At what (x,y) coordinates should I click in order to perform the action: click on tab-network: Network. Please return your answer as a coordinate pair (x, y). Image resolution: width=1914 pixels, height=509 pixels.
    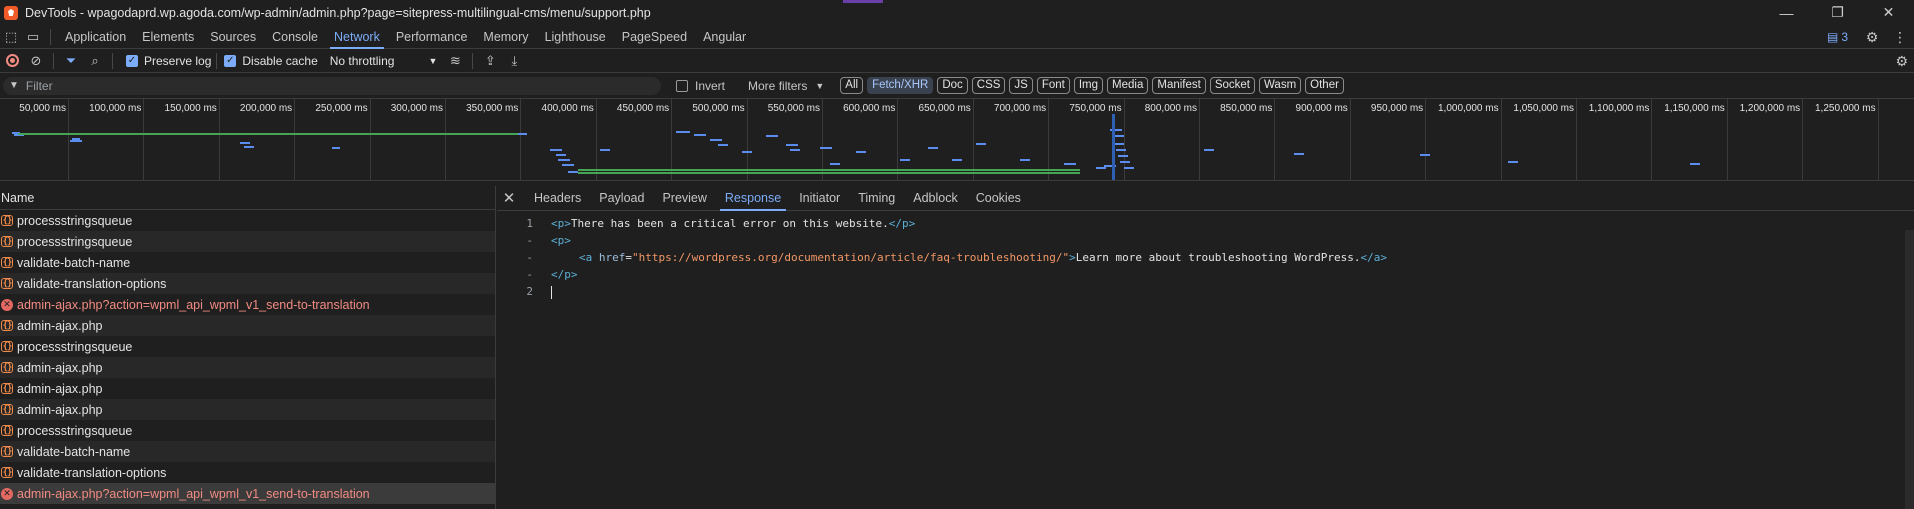
    Looking at the image, I should click on (357, 37).